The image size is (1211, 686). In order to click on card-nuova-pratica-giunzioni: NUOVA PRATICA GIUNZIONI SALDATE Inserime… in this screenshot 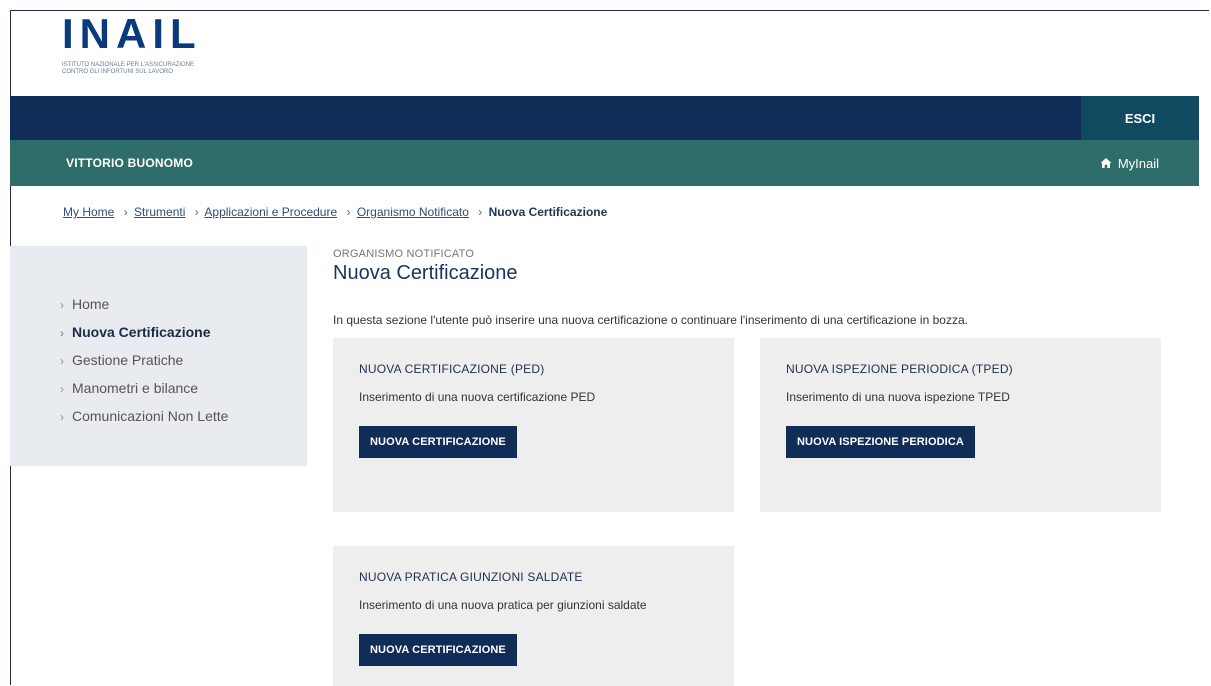, I will do `click(533, 616)`.